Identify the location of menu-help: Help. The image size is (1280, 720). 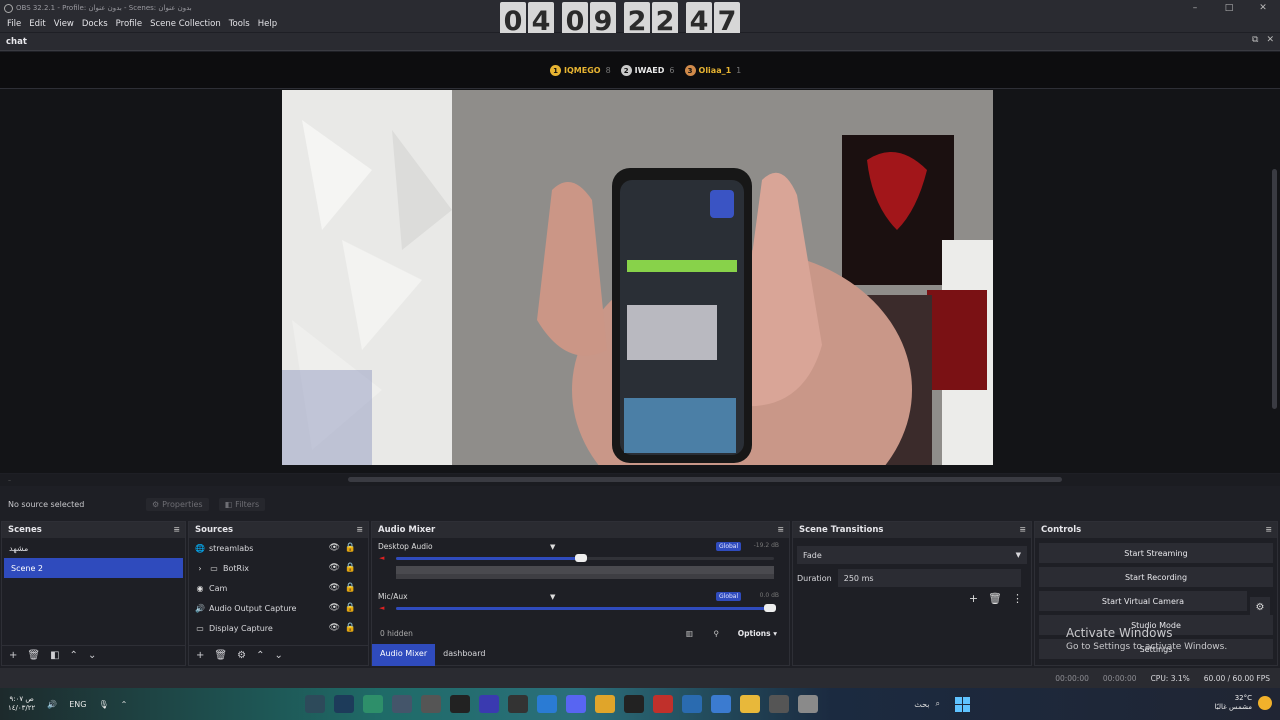
(267, 24).